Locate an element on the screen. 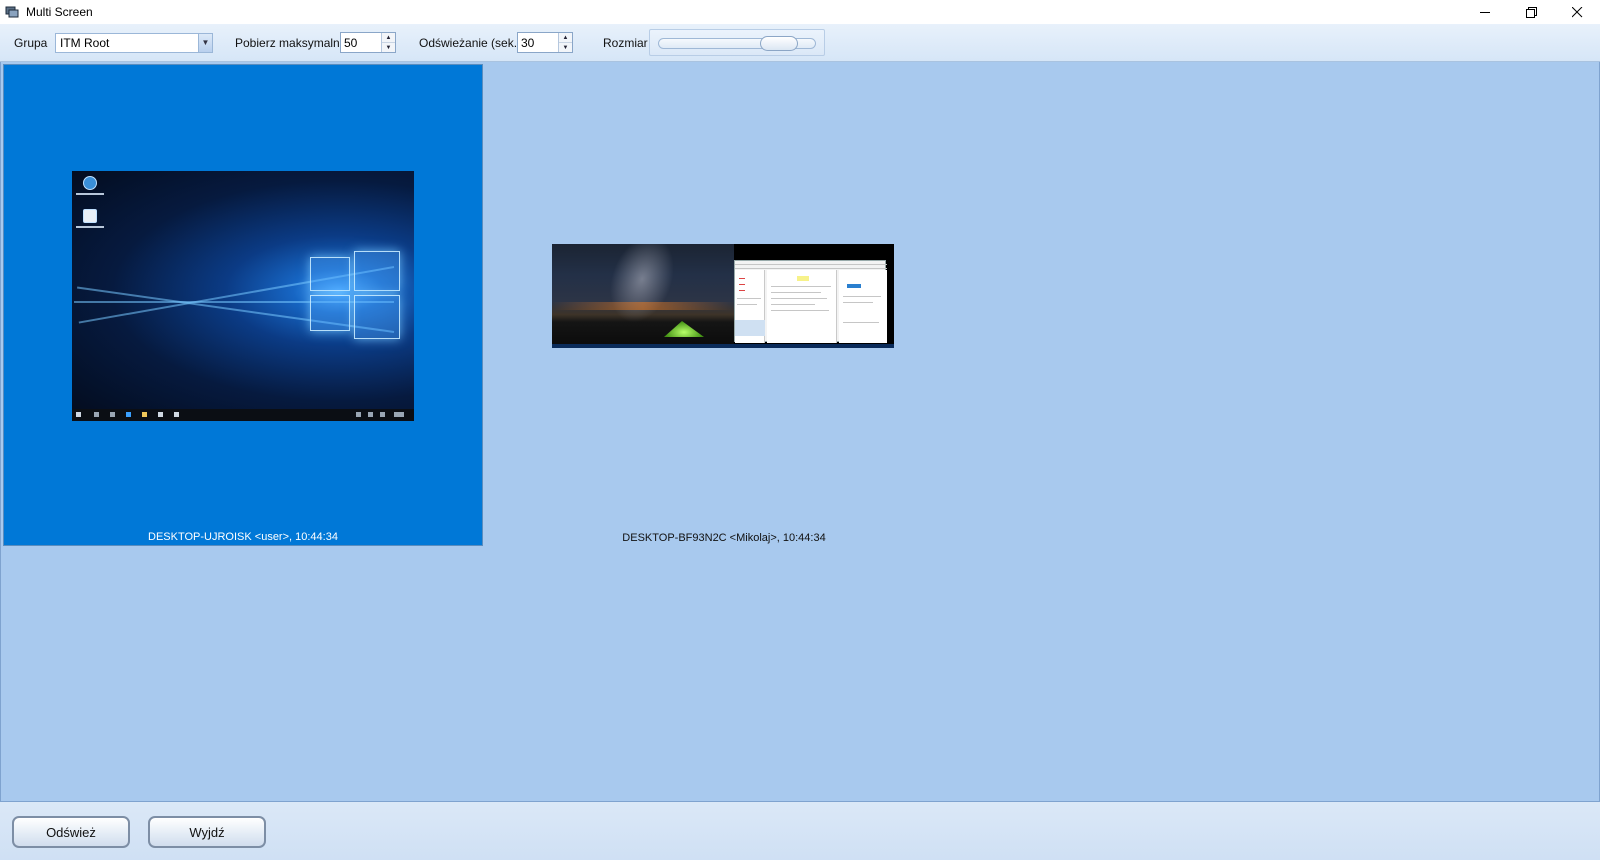 The height and width of the screenshot is (860, 1600). button-bar: Odśwież Wyjdź is located at coordinates (800, 831).